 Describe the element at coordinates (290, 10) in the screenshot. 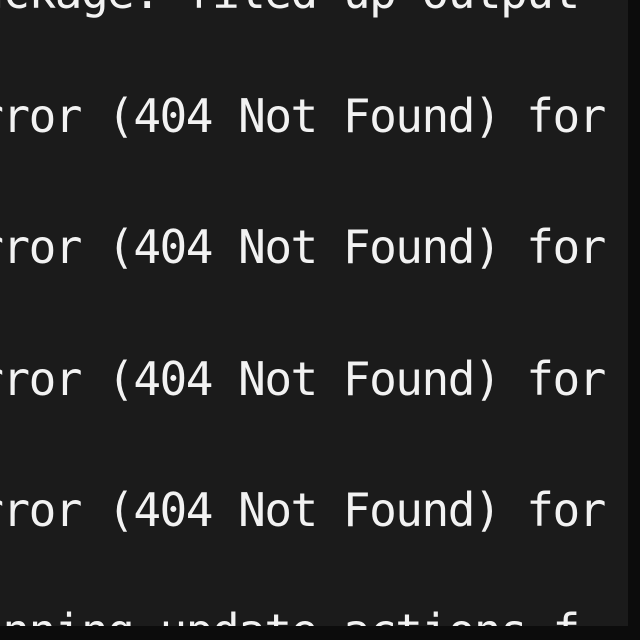

I see `terminal-line-partial-top: Package: filed up output` at that location.